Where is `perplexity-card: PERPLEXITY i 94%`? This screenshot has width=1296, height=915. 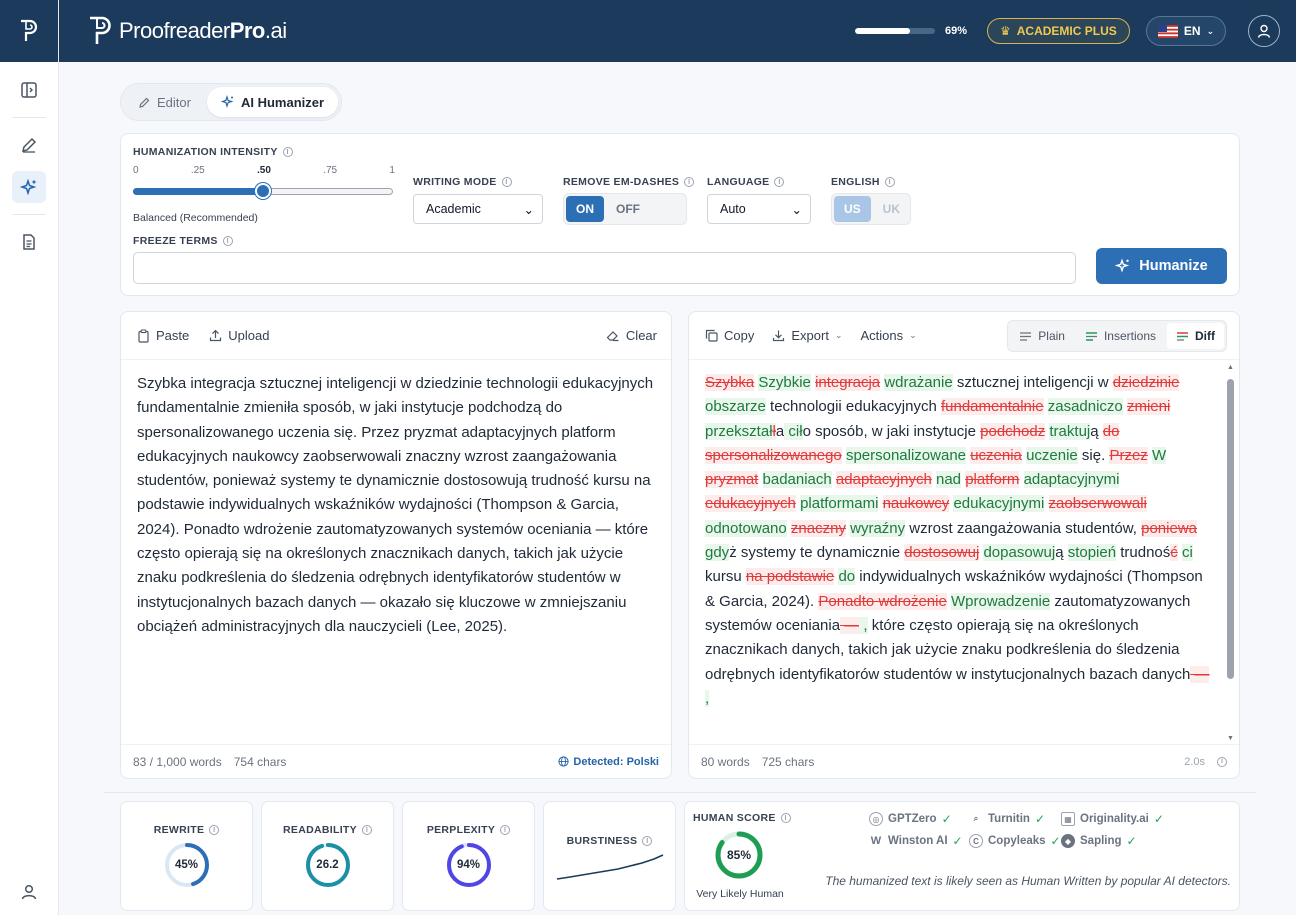 perplexity-card: PERPLEXITY i 94% is located at coordinates (468, 856).